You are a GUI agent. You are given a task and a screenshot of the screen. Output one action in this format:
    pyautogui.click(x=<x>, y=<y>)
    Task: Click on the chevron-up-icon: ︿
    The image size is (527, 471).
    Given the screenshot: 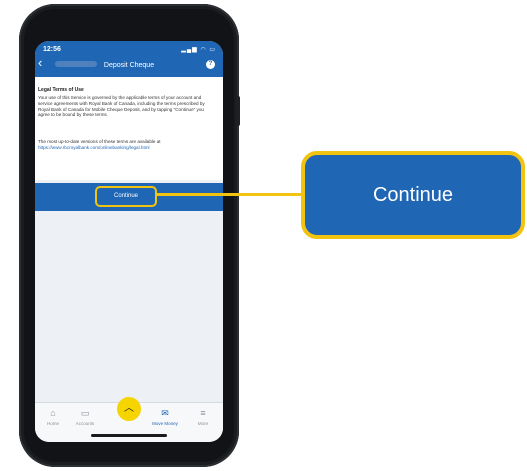 What is the action you would take?
    pyautogui.click(x=129, y=408)
    